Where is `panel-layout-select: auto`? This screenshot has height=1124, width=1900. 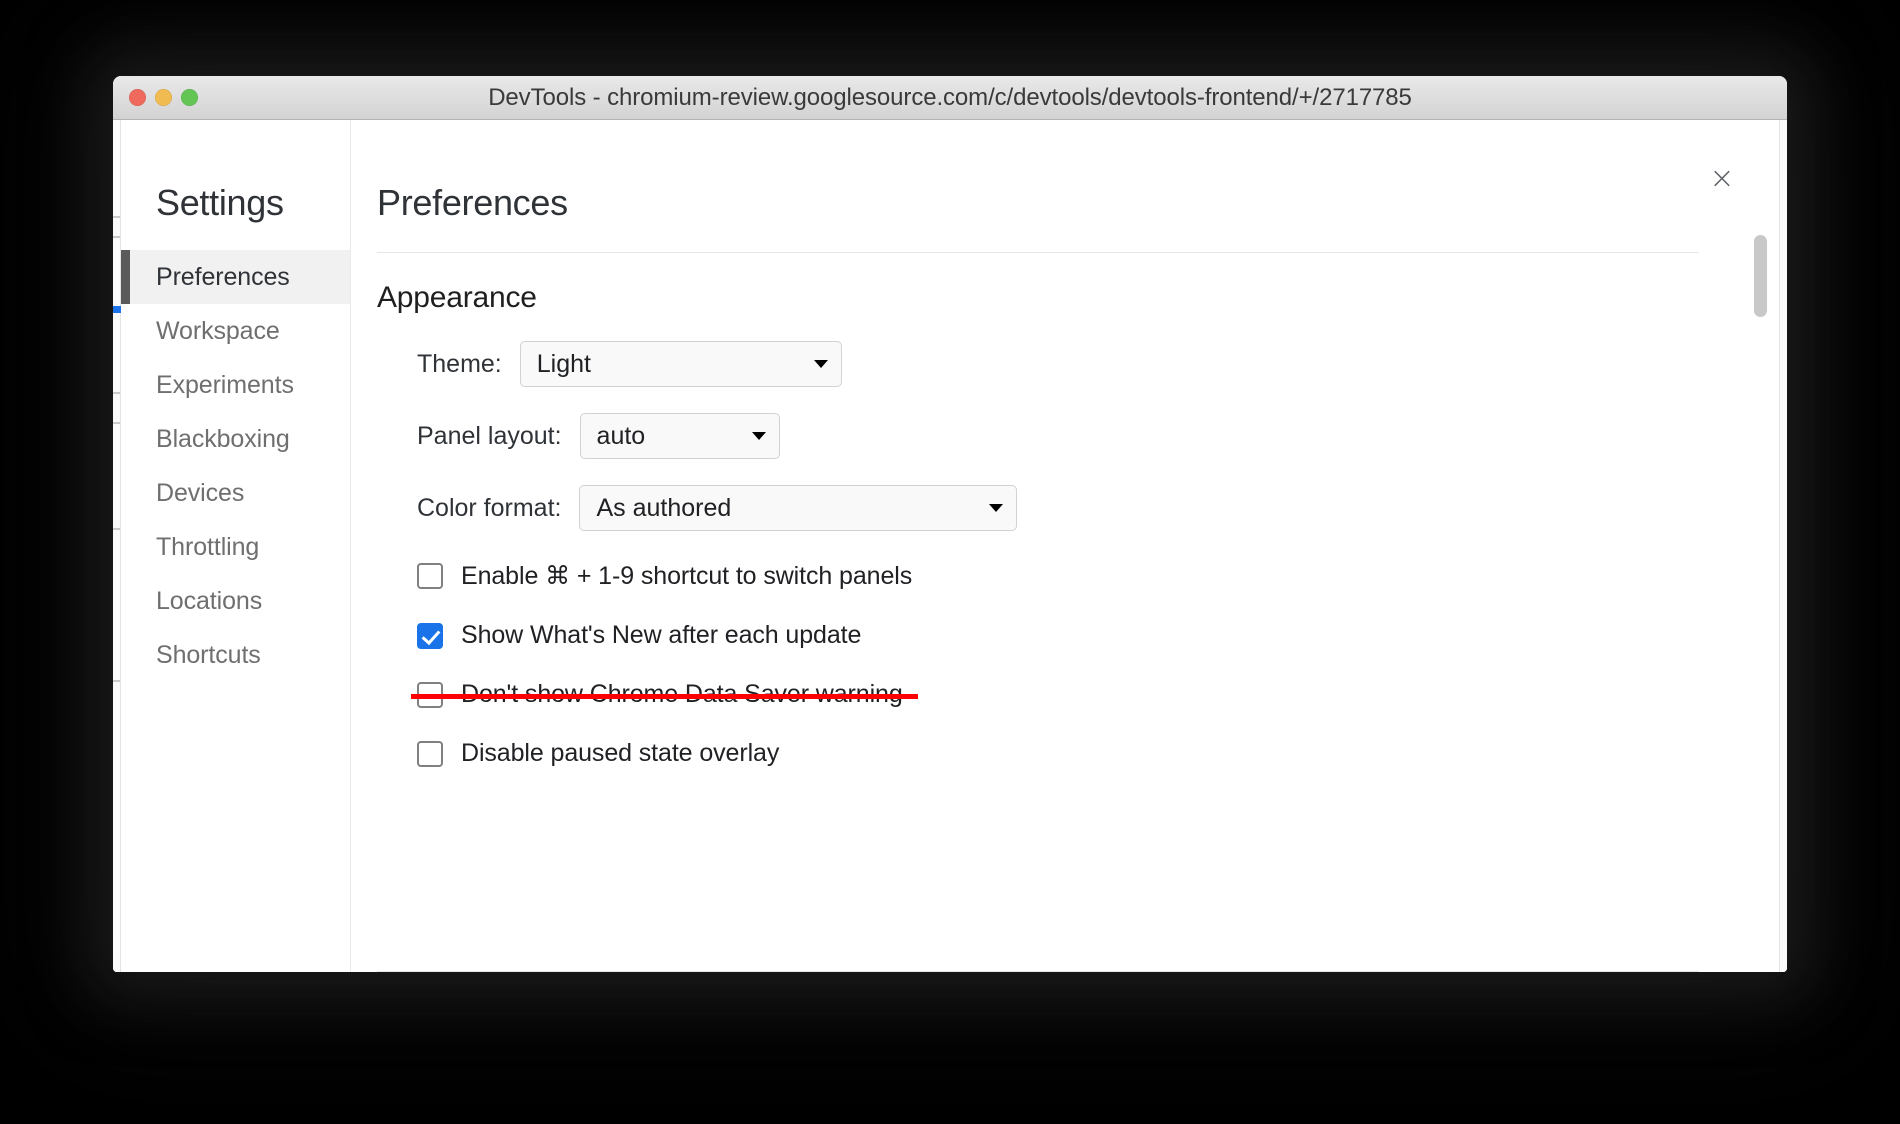 panel-layout-select: auto is located at coordinates (679, 436).